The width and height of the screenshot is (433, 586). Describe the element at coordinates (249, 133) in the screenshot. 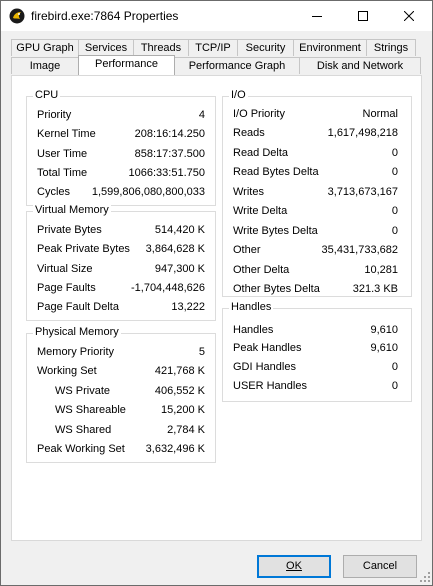

I see `io-label: Reads` at that location.